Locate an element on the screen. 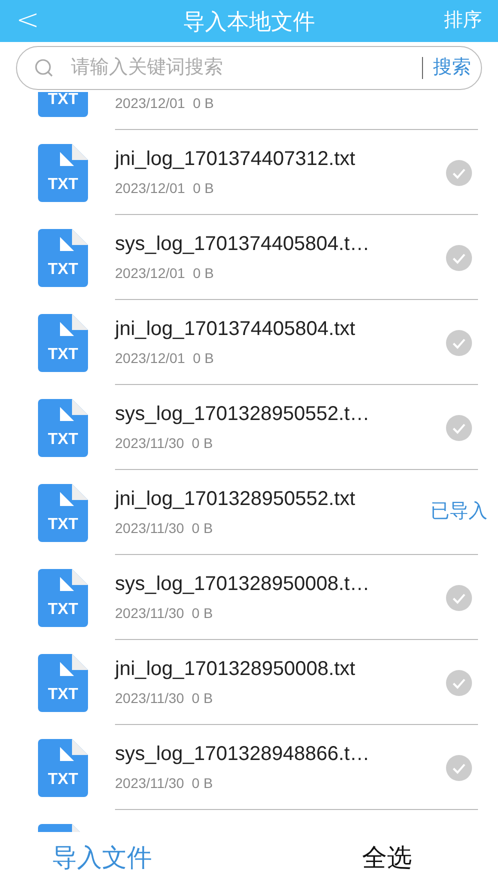 This screenshot has width=498, height=885. select-all-button: 全选 is located at coordinates (387, 859).